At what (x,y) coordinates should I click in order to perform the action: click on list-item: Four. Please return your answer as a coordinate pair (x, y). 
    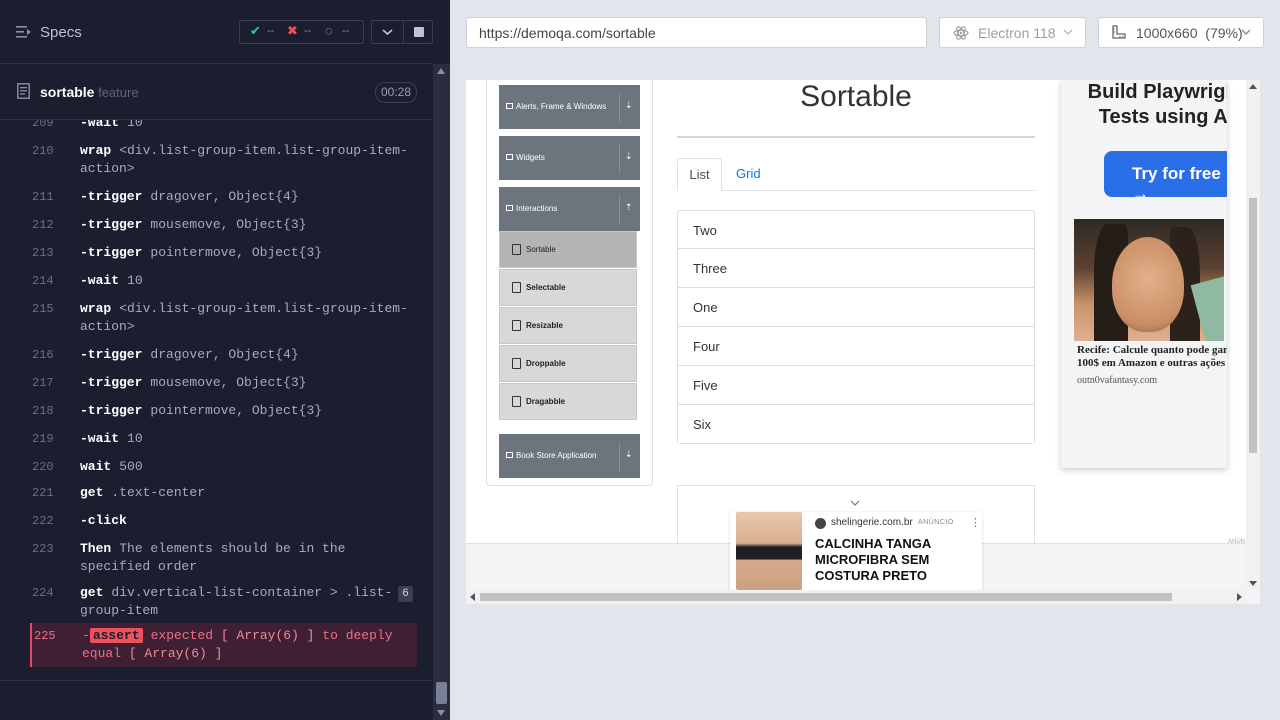
    Looking at the image, I should click on (856, 346).